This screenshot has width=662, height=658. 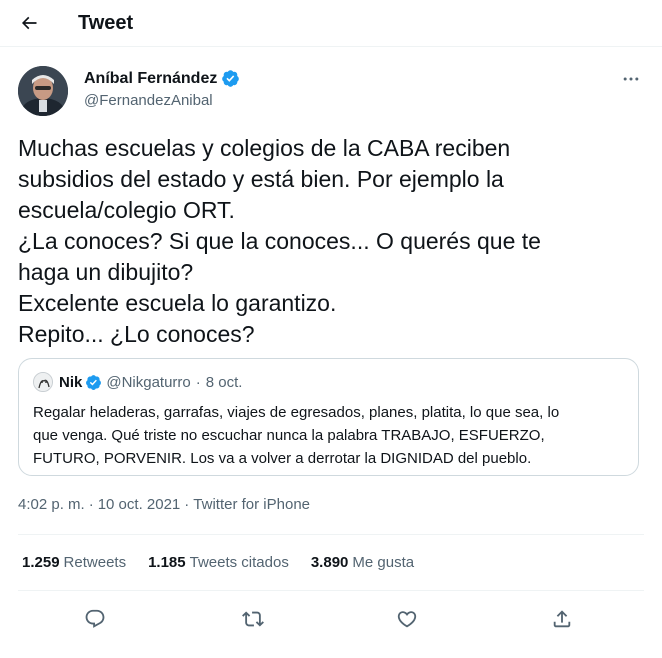 I want to click on back-button, so click(x=29, y=23).